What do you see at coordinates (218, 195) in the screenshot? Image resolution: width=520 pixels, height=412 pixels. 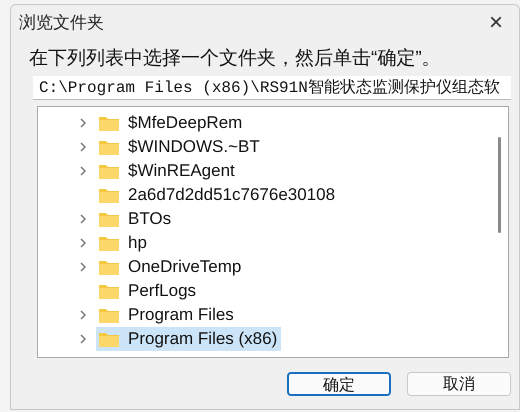 I see `tree-item: 2a6d7d2dd51c7676e30108` at bounding box center [218, 195].